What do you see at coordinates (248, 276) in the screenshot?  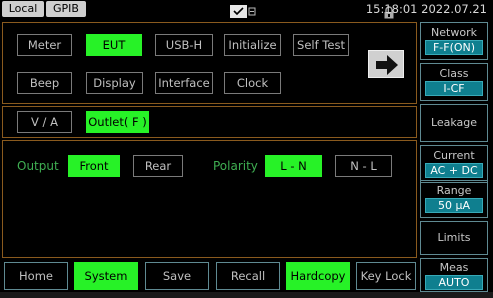 I see `recall-menu-button: Recall` at bounding box center [248, 276].